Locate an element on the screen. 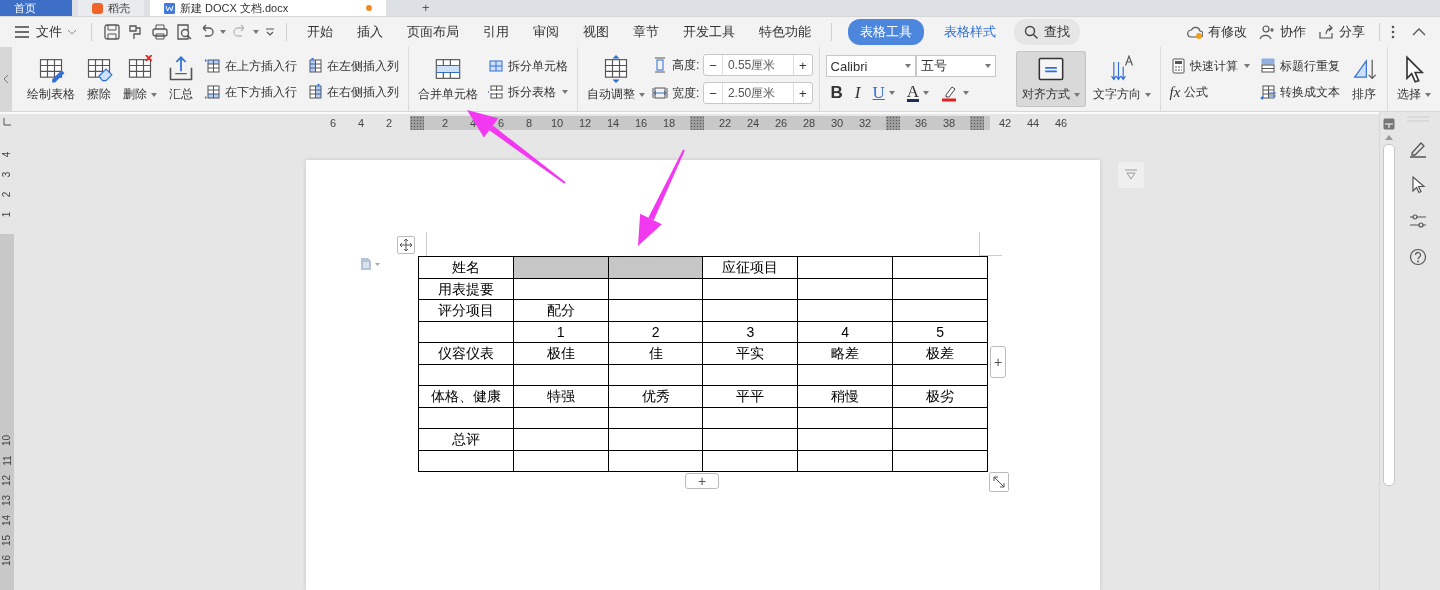 This screenshot has height=590, width=1440. add-column-button: + is located at coordinates (998, 362).